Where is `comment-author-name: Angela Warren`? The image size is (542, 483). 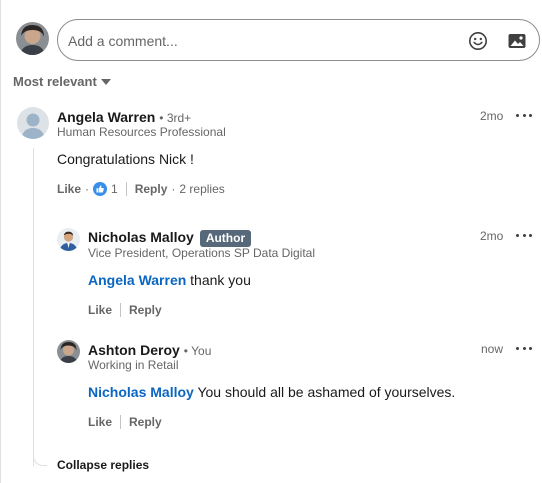 comment-author-name: Angela Warren is located at coordinates (106, 117).